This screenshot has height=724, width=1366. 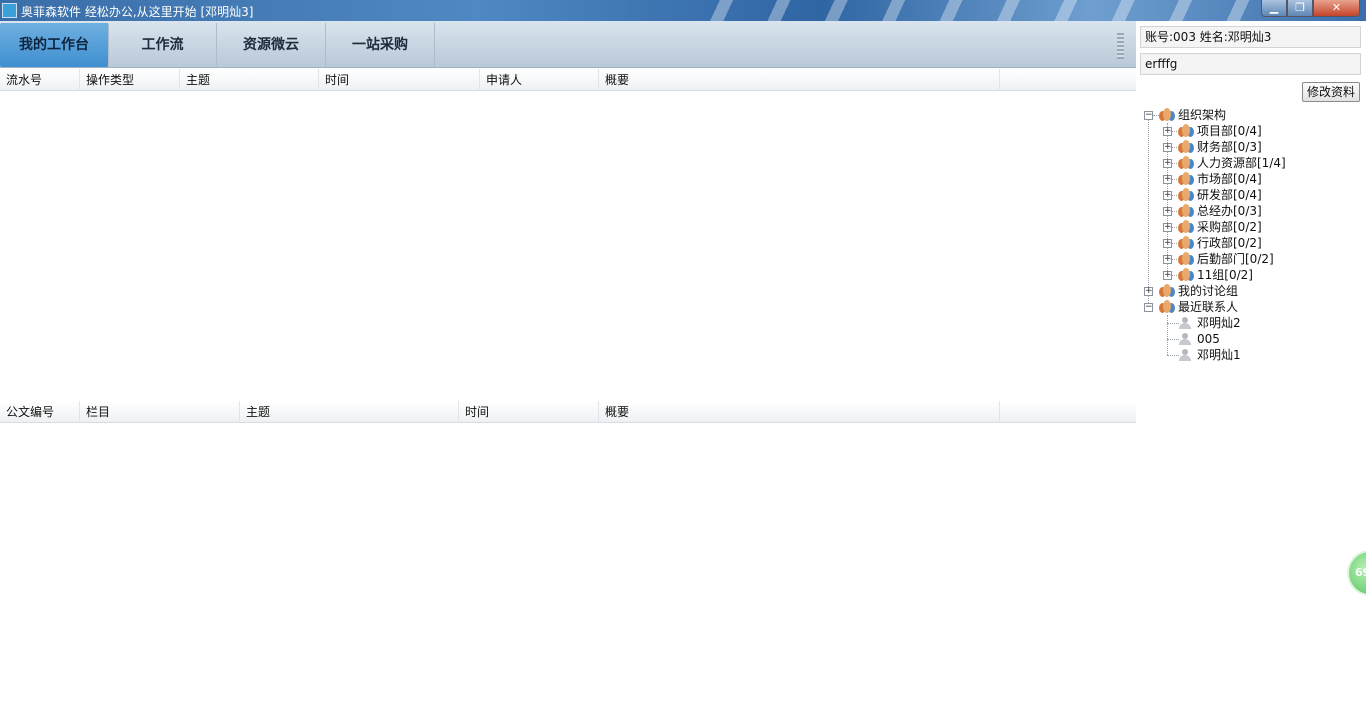 What do you see at coordinates (1331, 92) in the screenshot?
I see `edit-profile-button: 修改资料` at bounding box center [1331, 92].